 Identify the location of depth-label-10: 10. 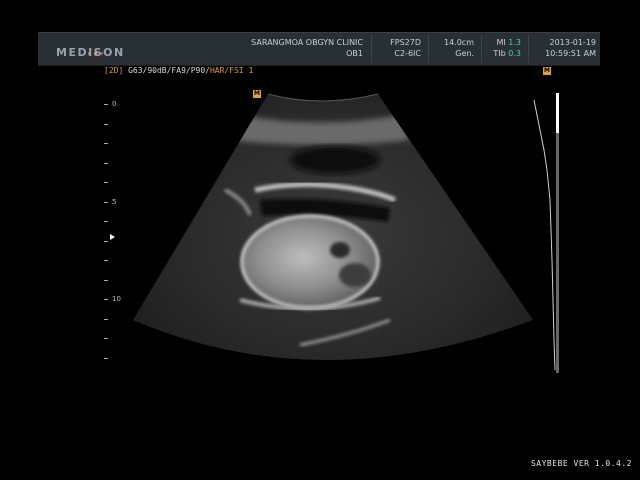
(116, 299).